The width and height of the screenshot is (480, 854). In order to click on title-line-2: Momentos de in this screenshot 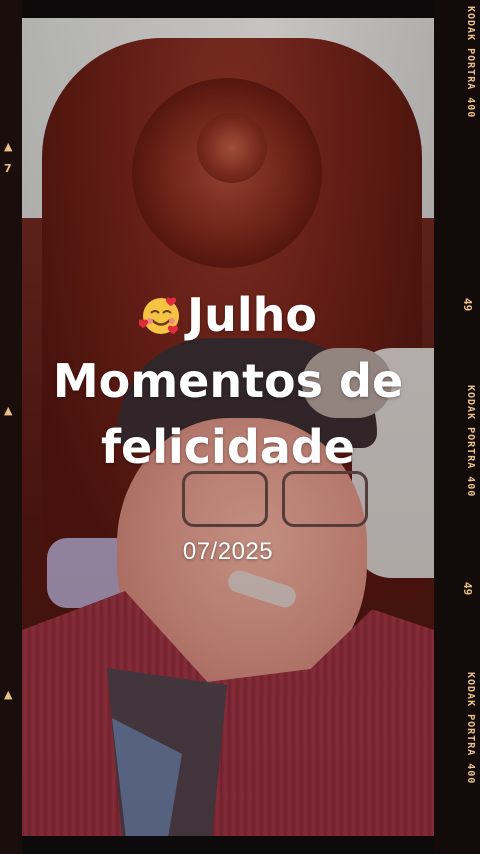, I will do `click(228, 381)`.